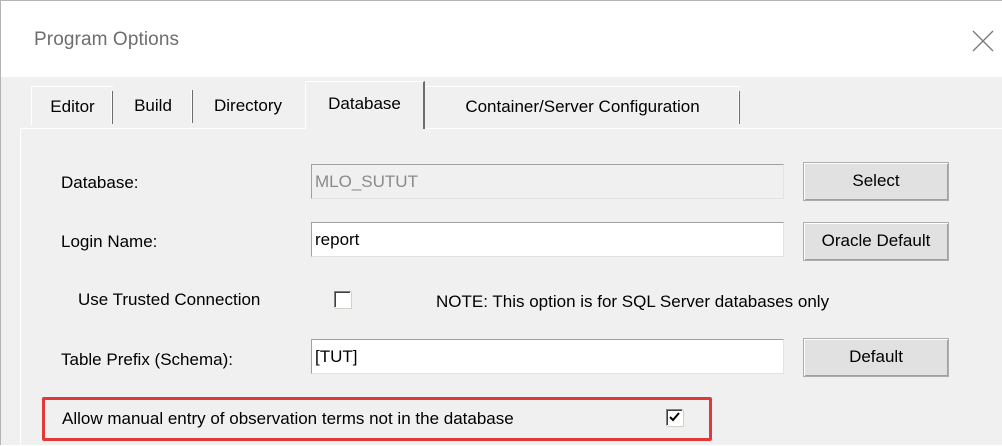 The image size is (1002, 446). Describe the element at coordinates (377, 419) in the screenshot. I see `highlight-annotation` at that location.